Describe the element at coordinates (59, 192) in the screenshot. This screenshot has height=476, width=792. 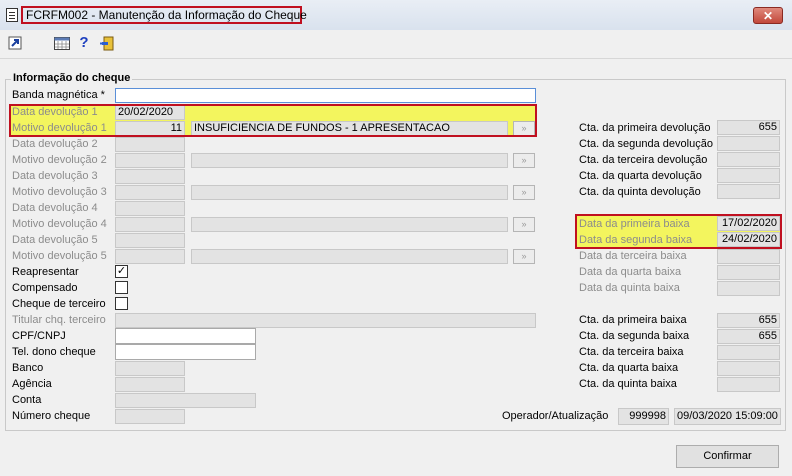
I see `motivo-devolucao-3-label: Motivo devolução 3` at that location.